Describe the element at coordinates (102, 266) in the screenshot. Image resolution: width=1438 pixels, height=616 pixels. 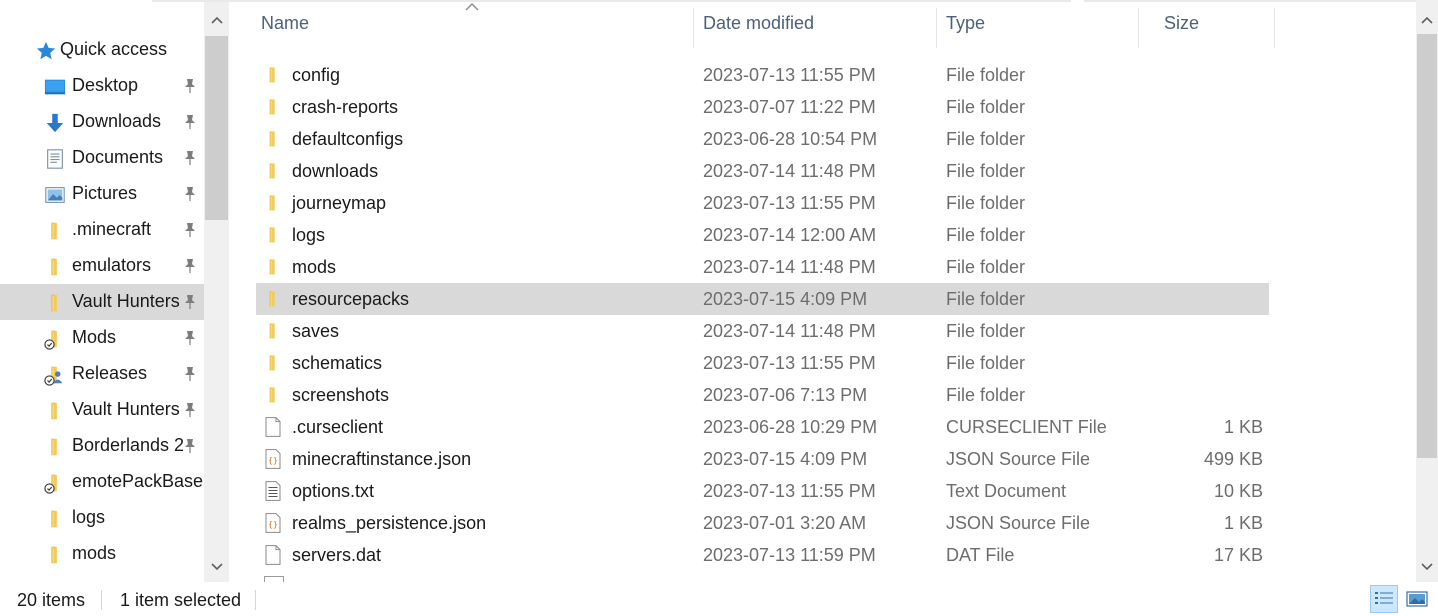
I see `sidebar-item: emulators` at that location.